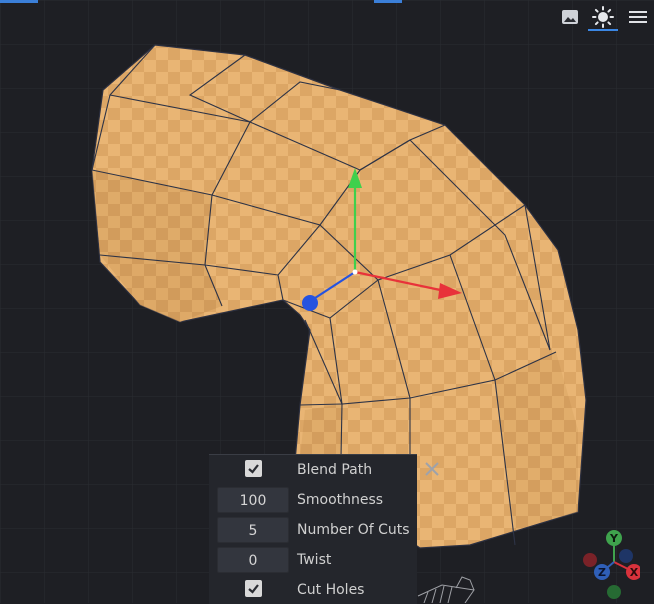 The height and width of the screenshot is (604, 654). Describe the element at coordinates (626, 556) in the screenshot. I see `neg-z-axis-ball` at that location.